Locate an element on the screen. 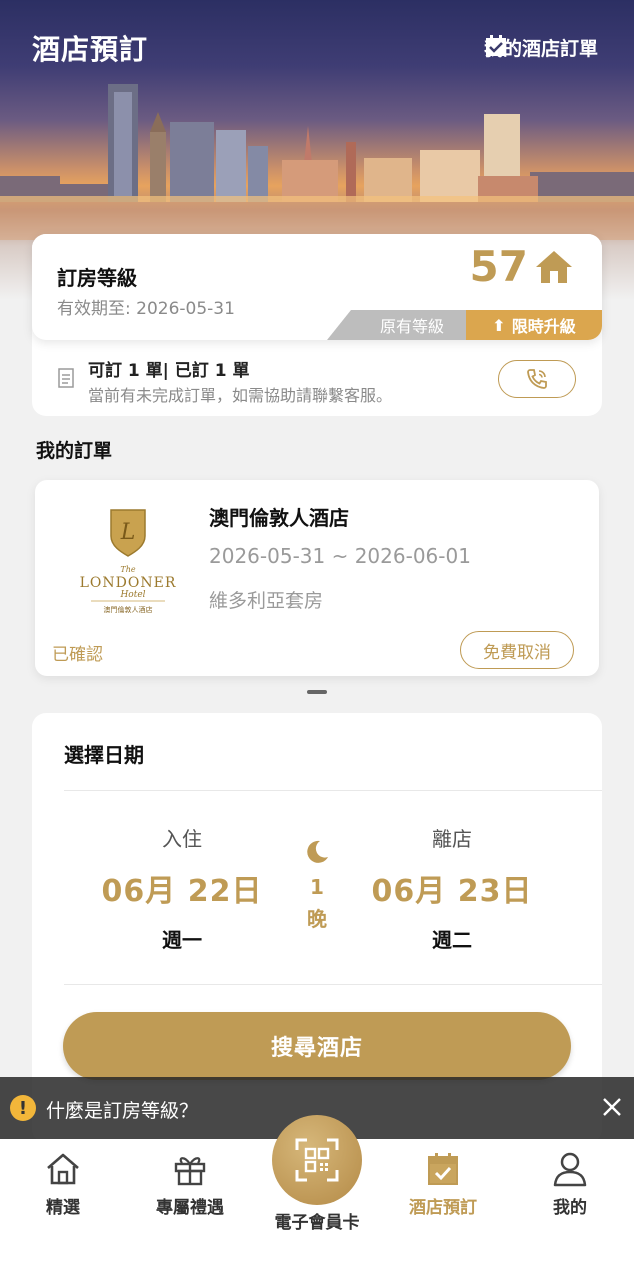 The image size is (634, 1280). nights-indicator: 1 晚 is located at coordinates (317, 885).